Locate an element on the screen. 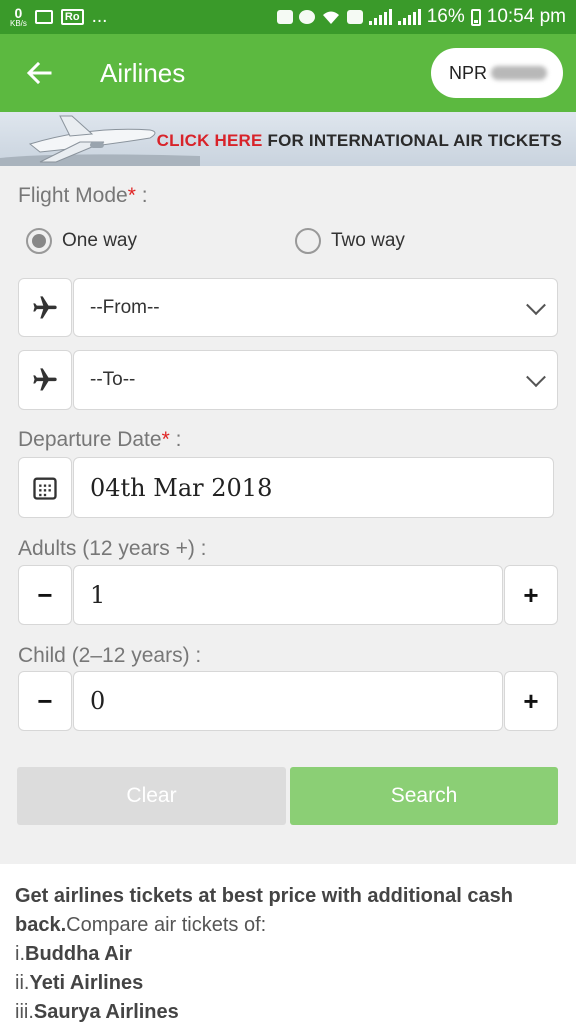 The width and height of the screenshot is (576, 1024). radio-two-way: Two way is located at coordinates (350, 241).